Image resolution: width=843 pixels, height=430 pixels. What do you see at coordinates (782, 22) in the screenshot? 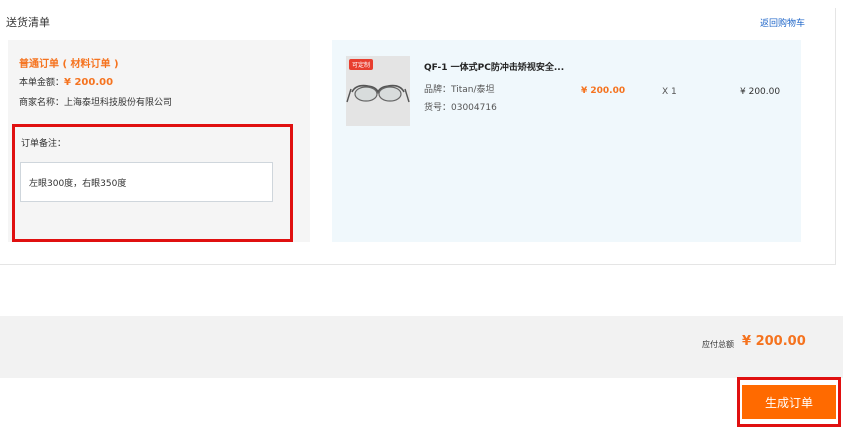
I see `back-to-cart-link: 返回购物车` at bounding box center [782, 22].